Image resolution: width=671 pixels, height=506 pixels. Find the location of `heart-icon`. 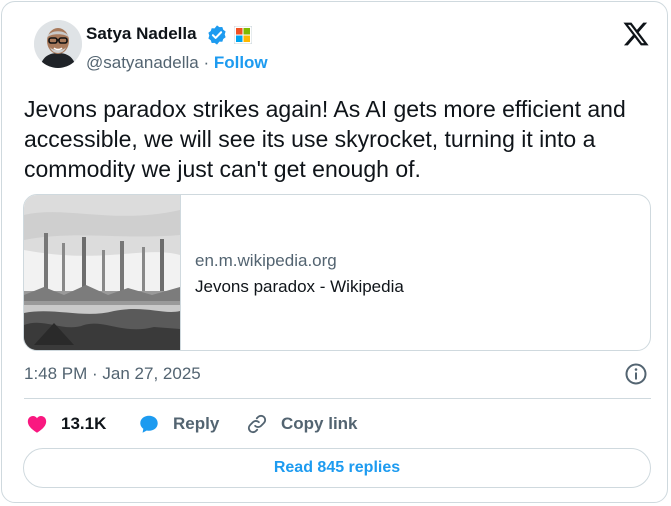

heart-icon is located at coordinates (37, 424).